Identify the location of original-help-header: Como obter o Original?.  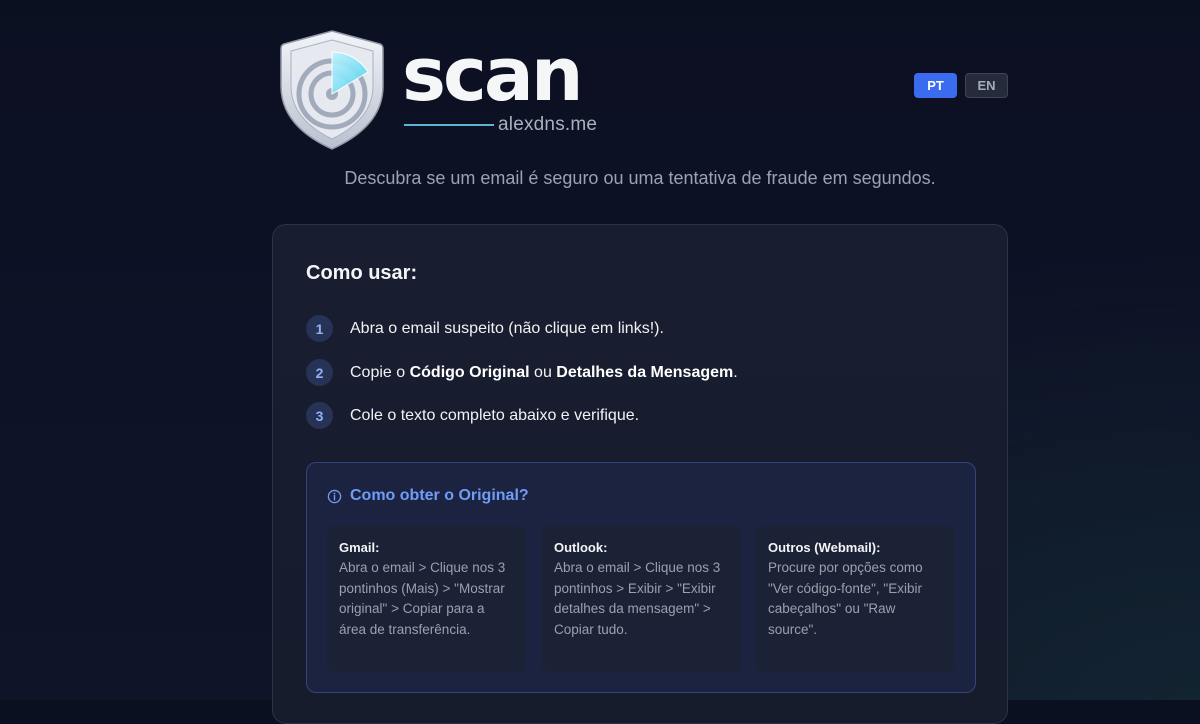
(428, 496).